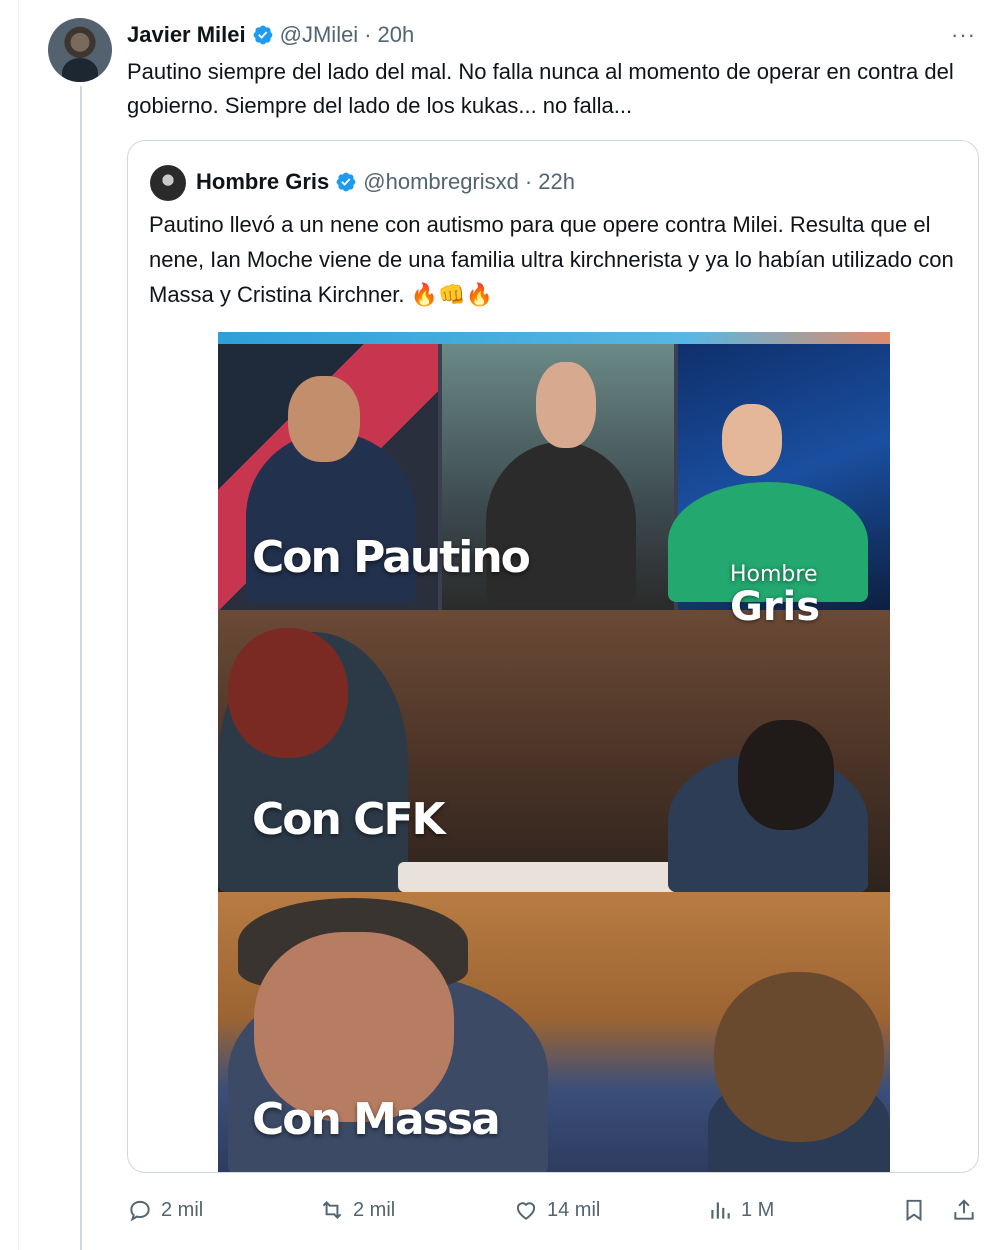 This screenshot has height=1250, width=1000. I want to click on reply-button: 2 mil, so click(165, 1210).